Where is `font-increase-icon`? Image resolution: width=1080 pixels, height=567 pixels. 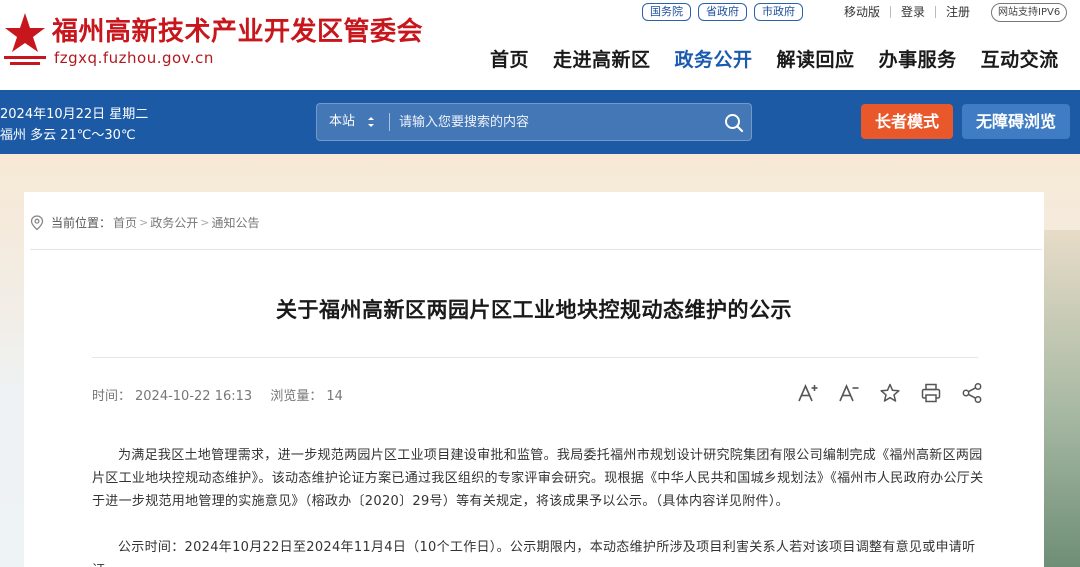
font-increase-icon is located at coordinates (808, 393).